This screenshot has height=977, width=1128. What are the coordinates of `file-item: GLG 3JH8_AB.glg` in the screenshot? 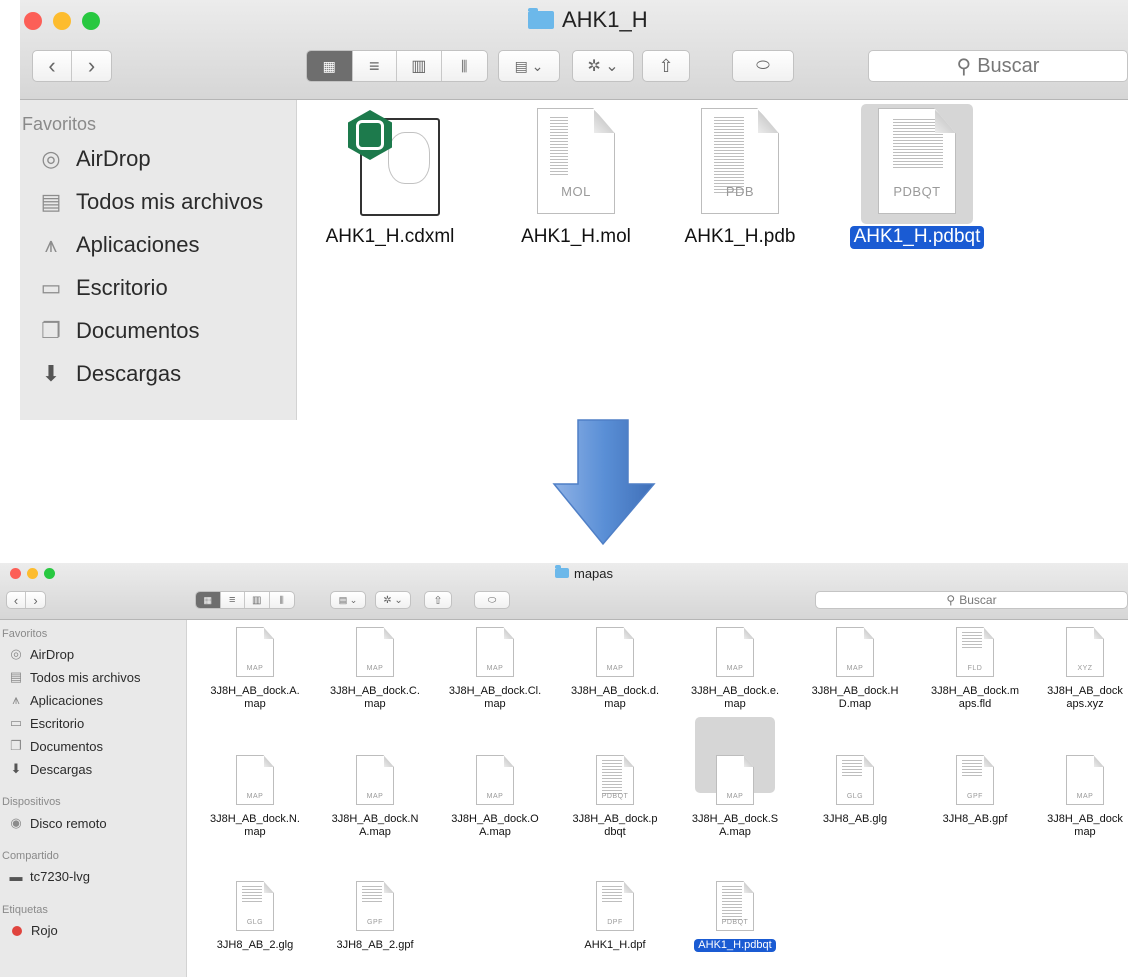 It's located at (855, 790).